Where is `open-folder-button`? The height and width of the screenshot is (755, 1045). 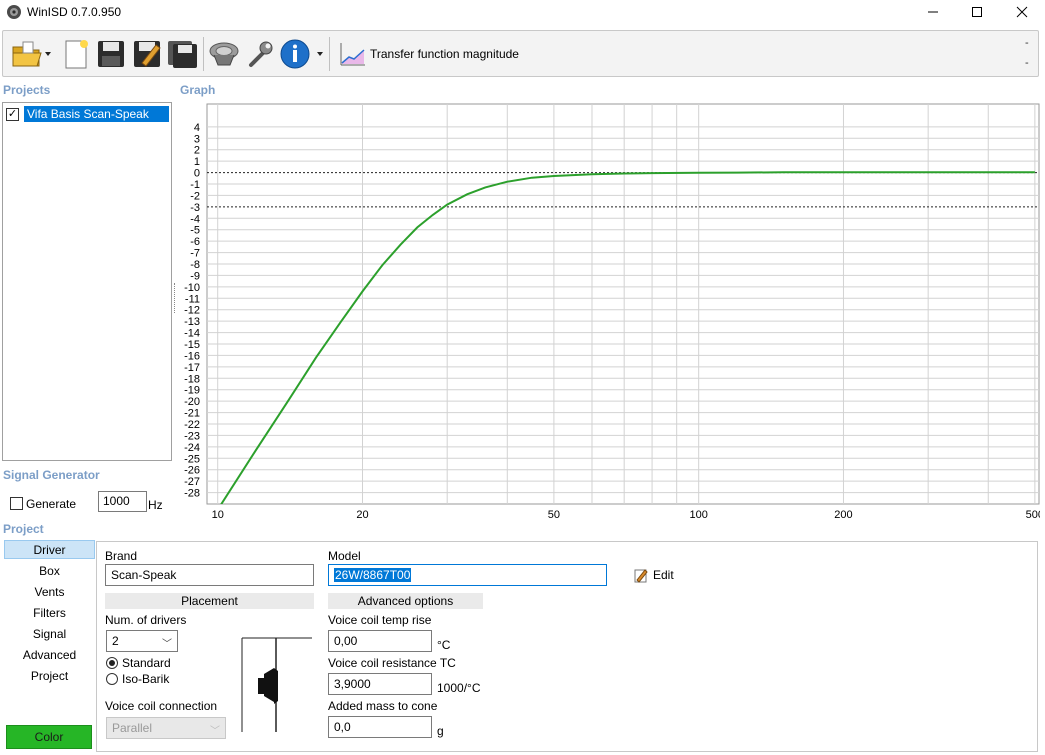 open-folder-button is located at coordinates (31, 54).